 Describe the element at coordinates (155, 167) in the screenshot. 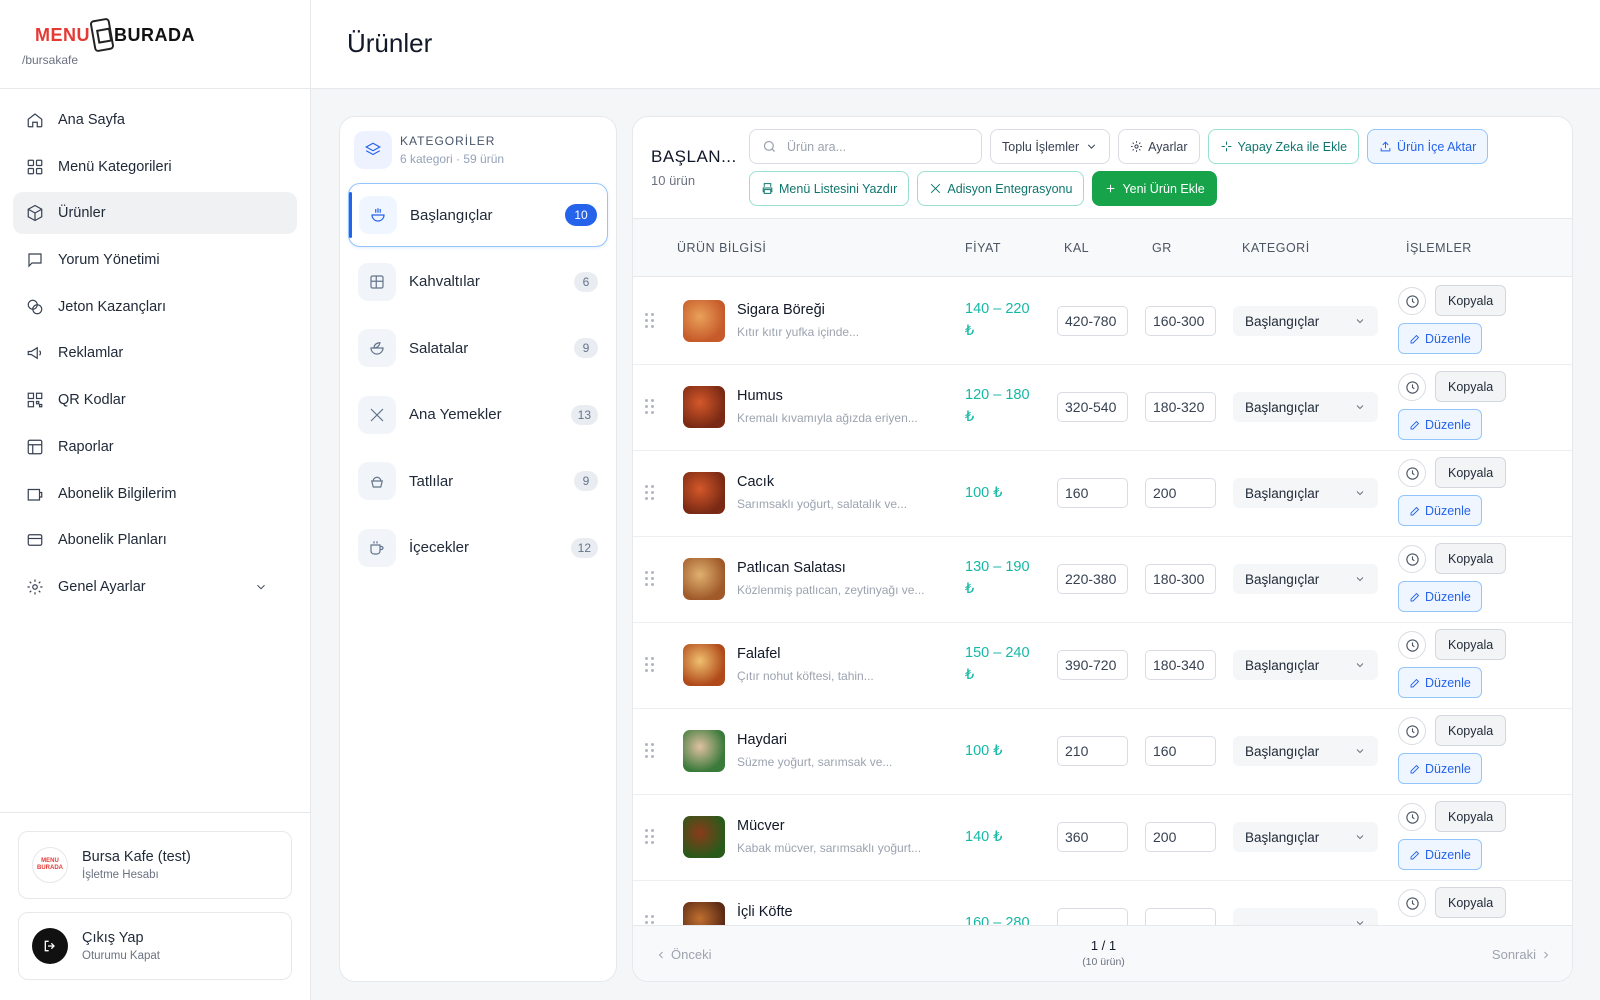

I see `sidebar-item-menu-categories: Menü Kategorileri` at that location.